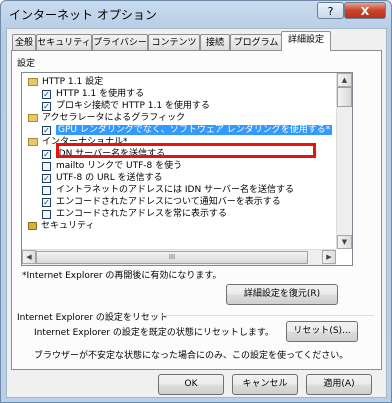 The height and width of the screenshot is (403, 392). Describe the element at coordinates (196, 14) in the screenshot. I see `title-bar: インターネット オプション ? X` at that location.